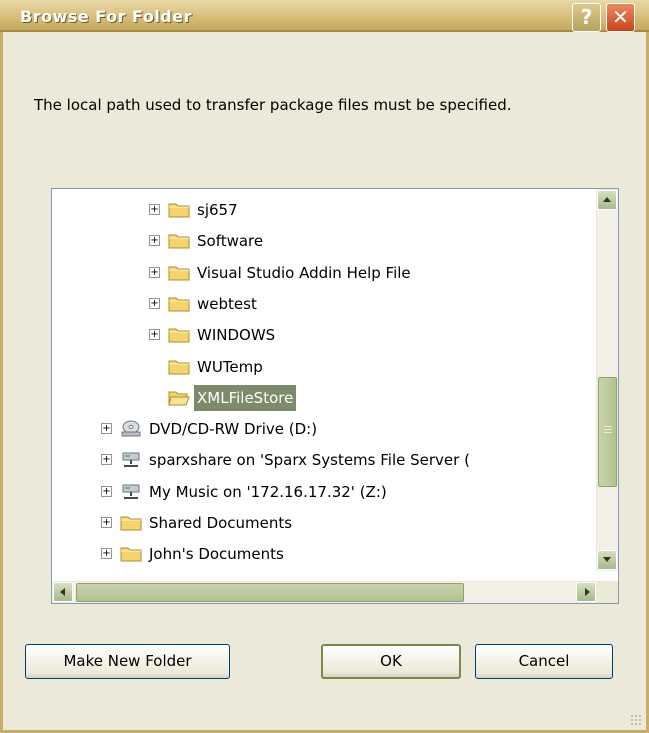  What do you see at coordinates (607, 432) in the screenshot?
I see `vertical-scroll-thumb` at bounding box center [607, 432].